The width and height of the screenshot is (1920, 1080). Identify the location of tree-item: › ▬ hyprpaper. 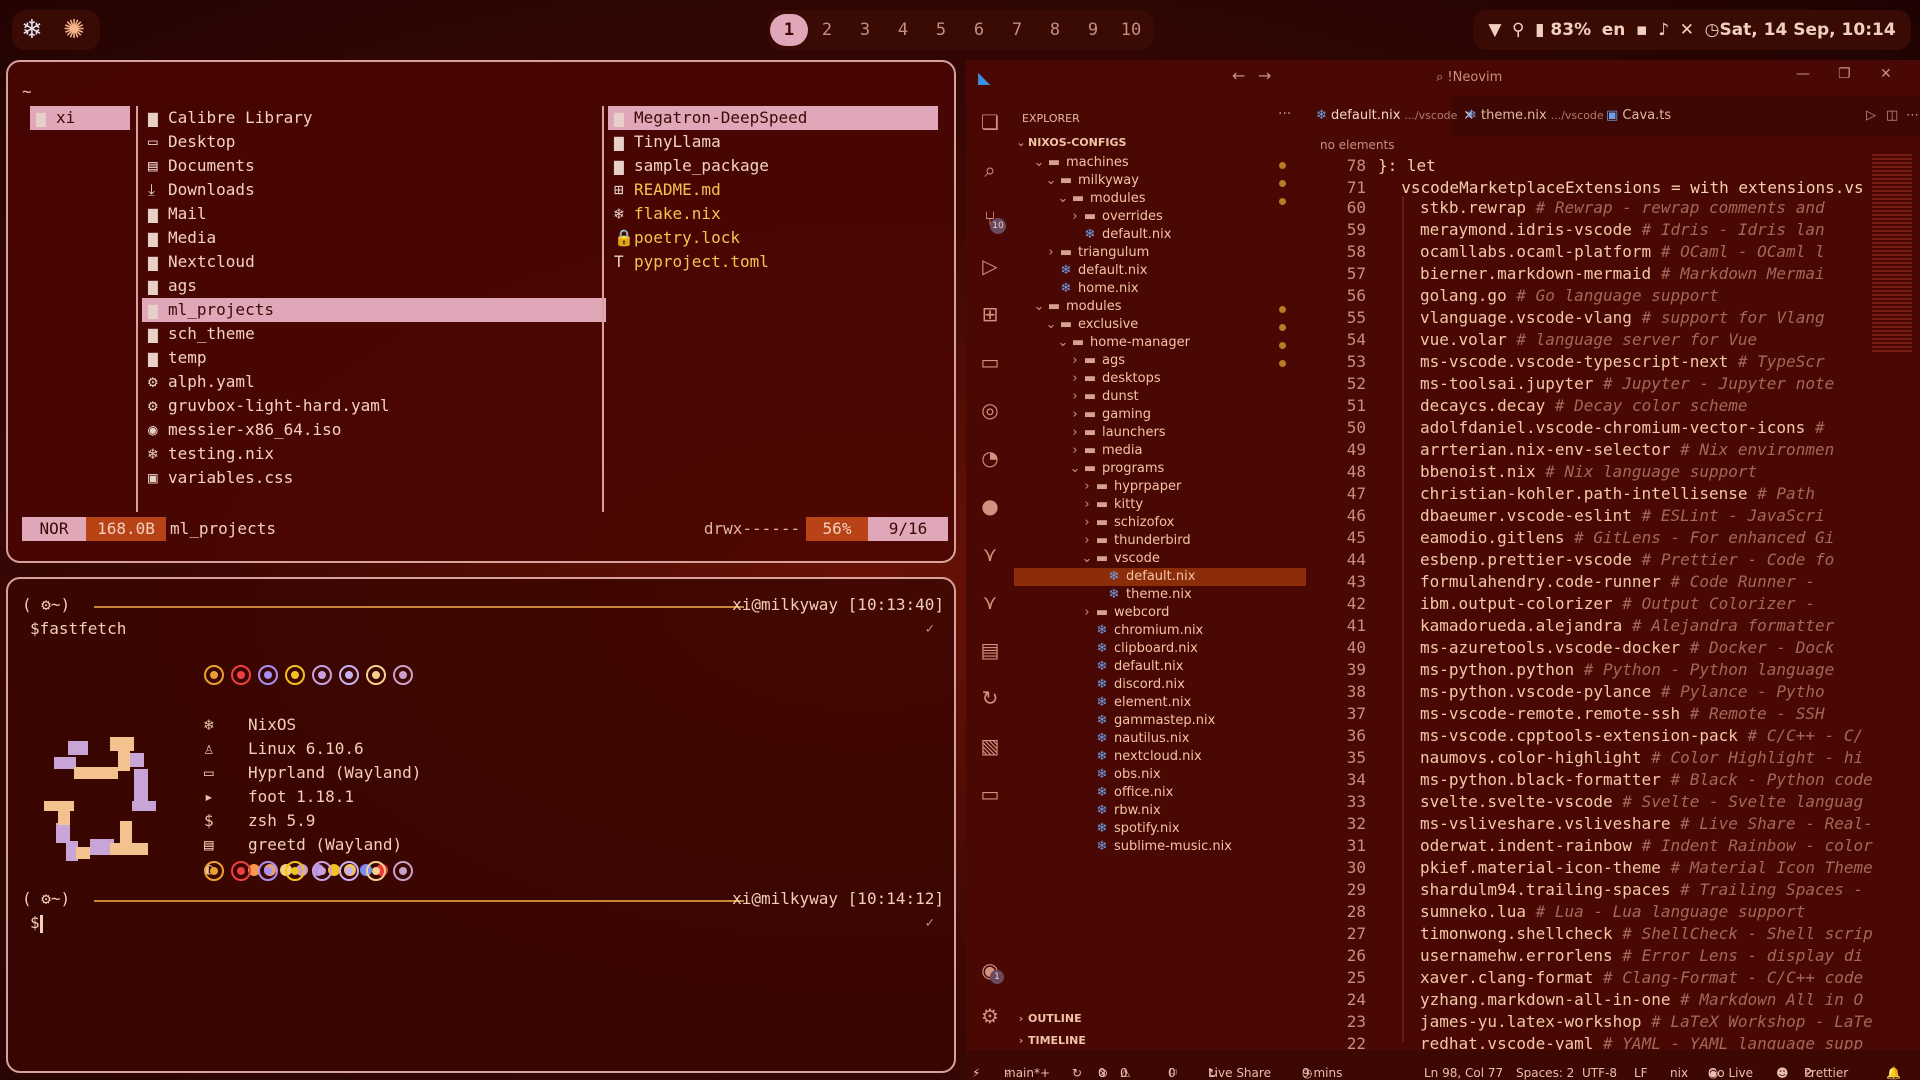
(1160, 487).